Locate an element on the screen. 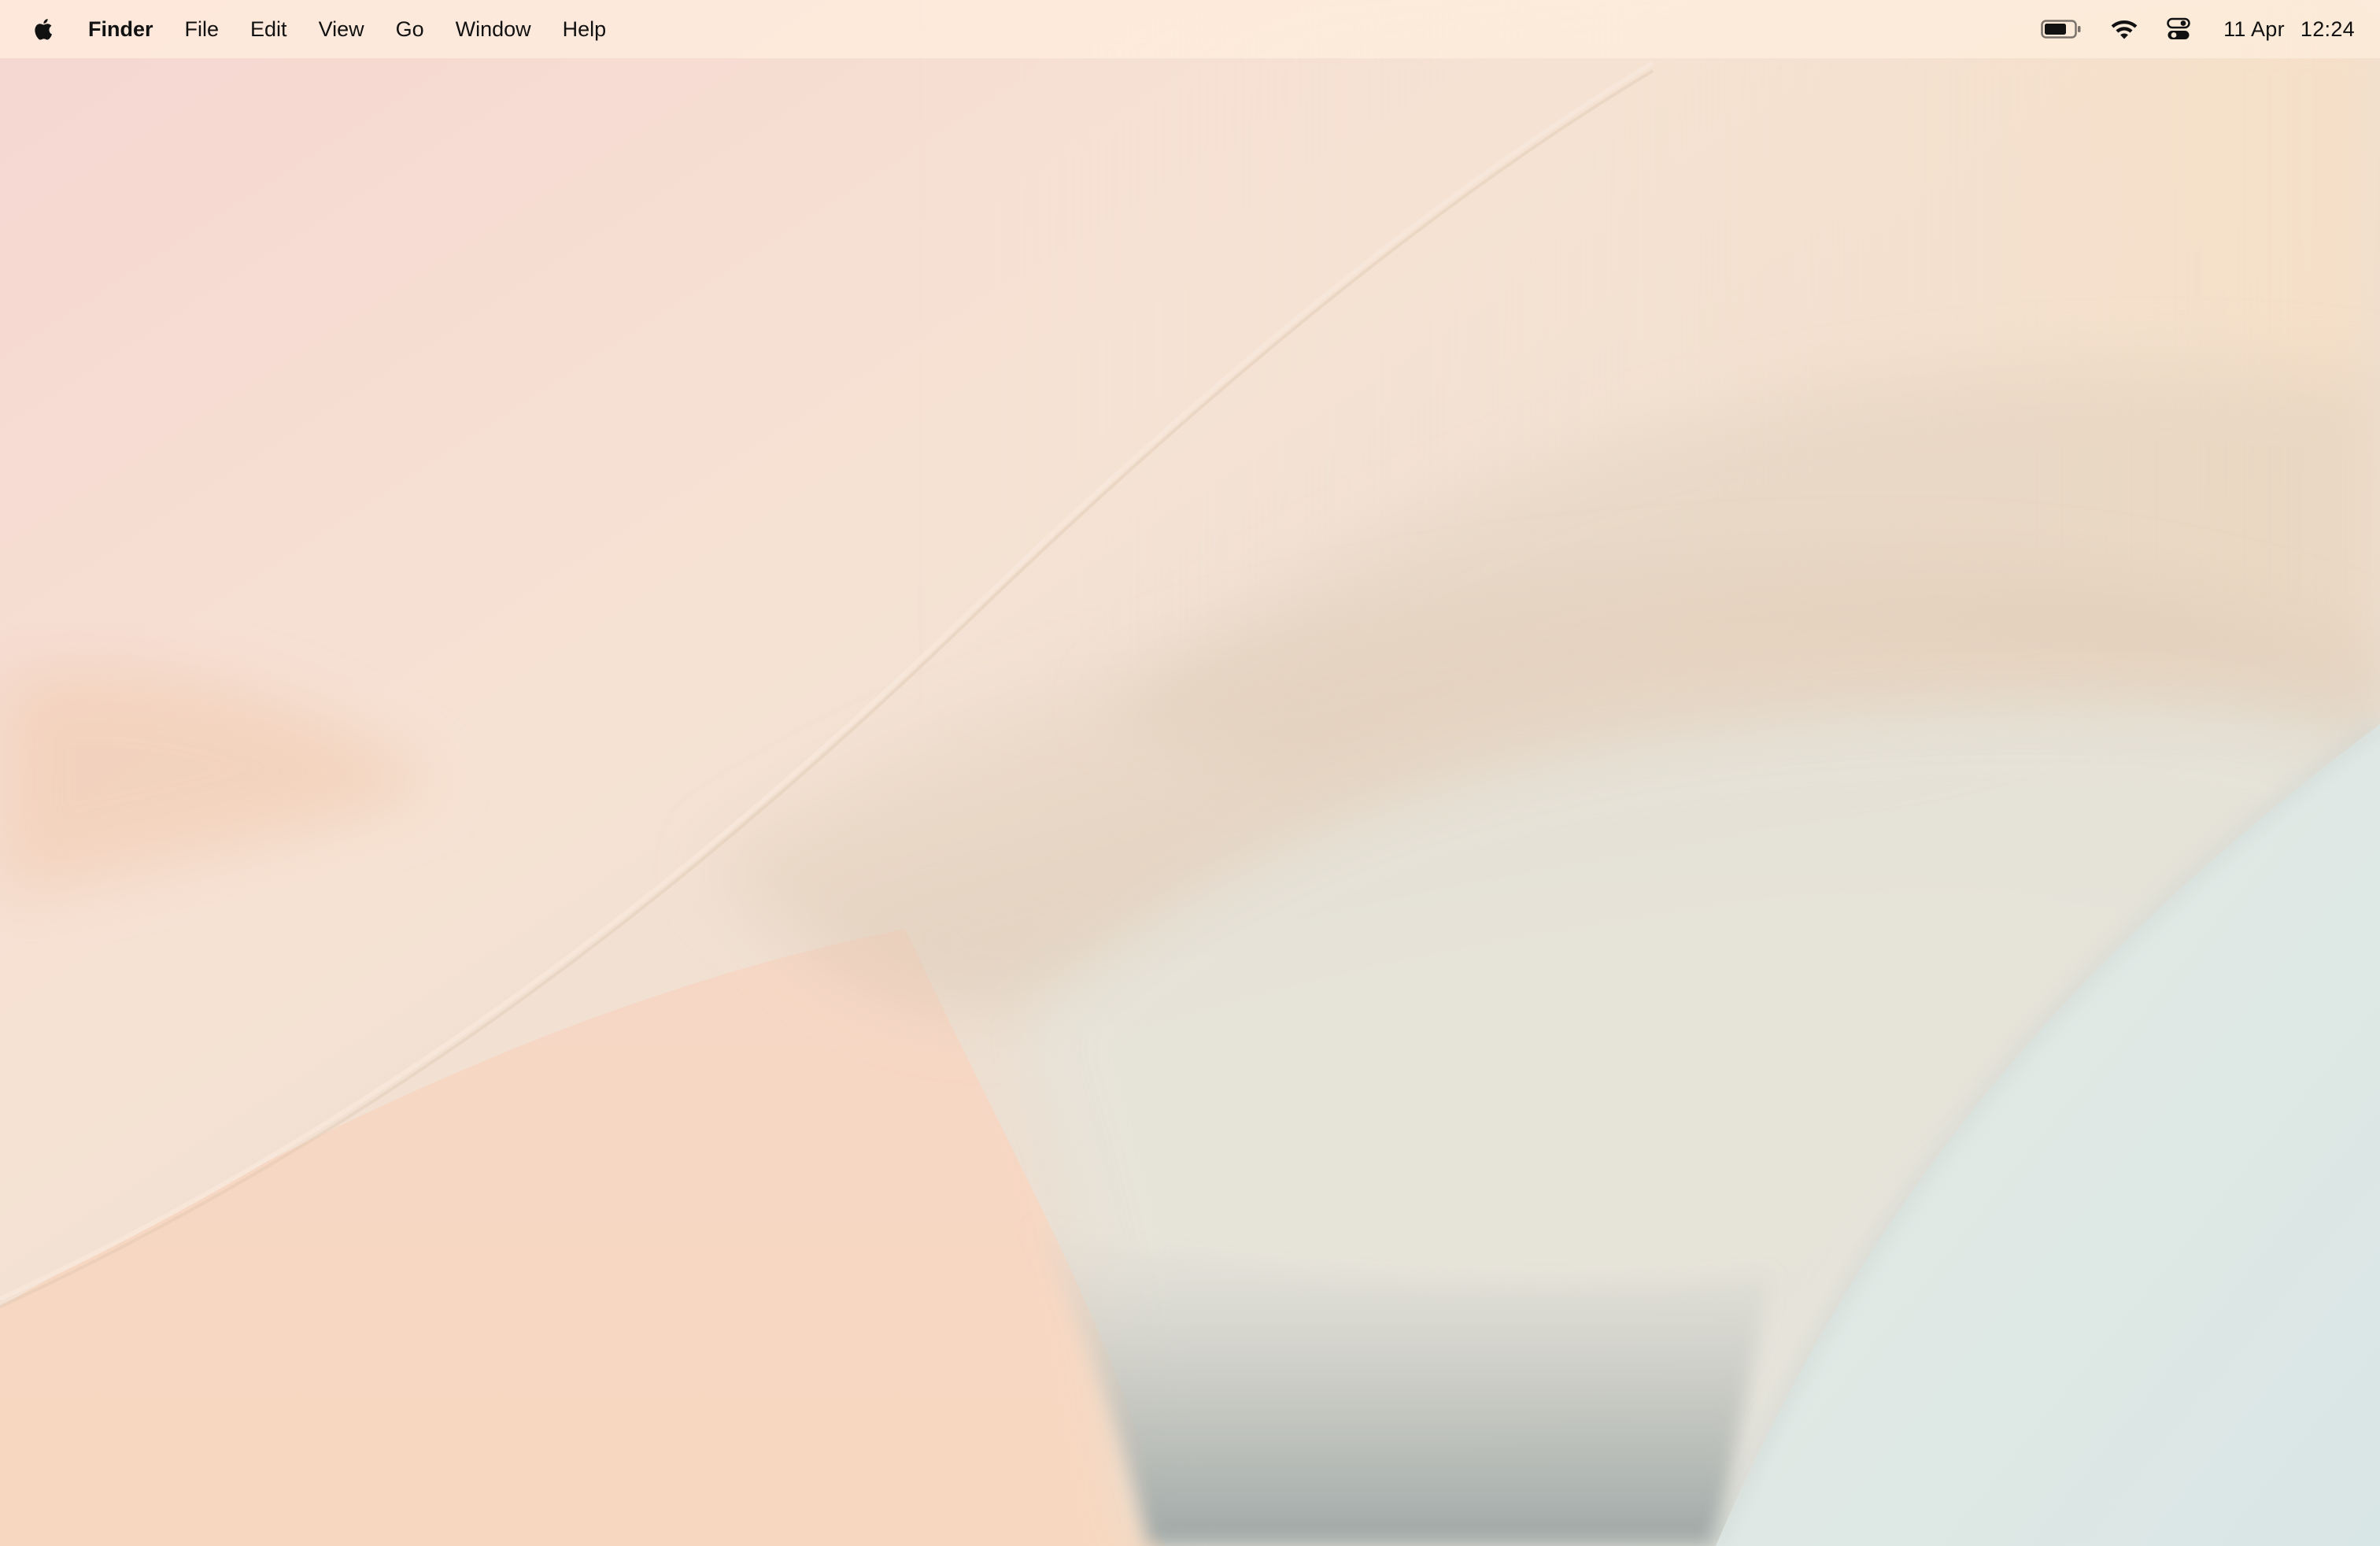 The width and height of the screenshot is (2380, 1546). menu-bar-clock: 11 Apr 12:24 is located at coordinates (2279, 29).